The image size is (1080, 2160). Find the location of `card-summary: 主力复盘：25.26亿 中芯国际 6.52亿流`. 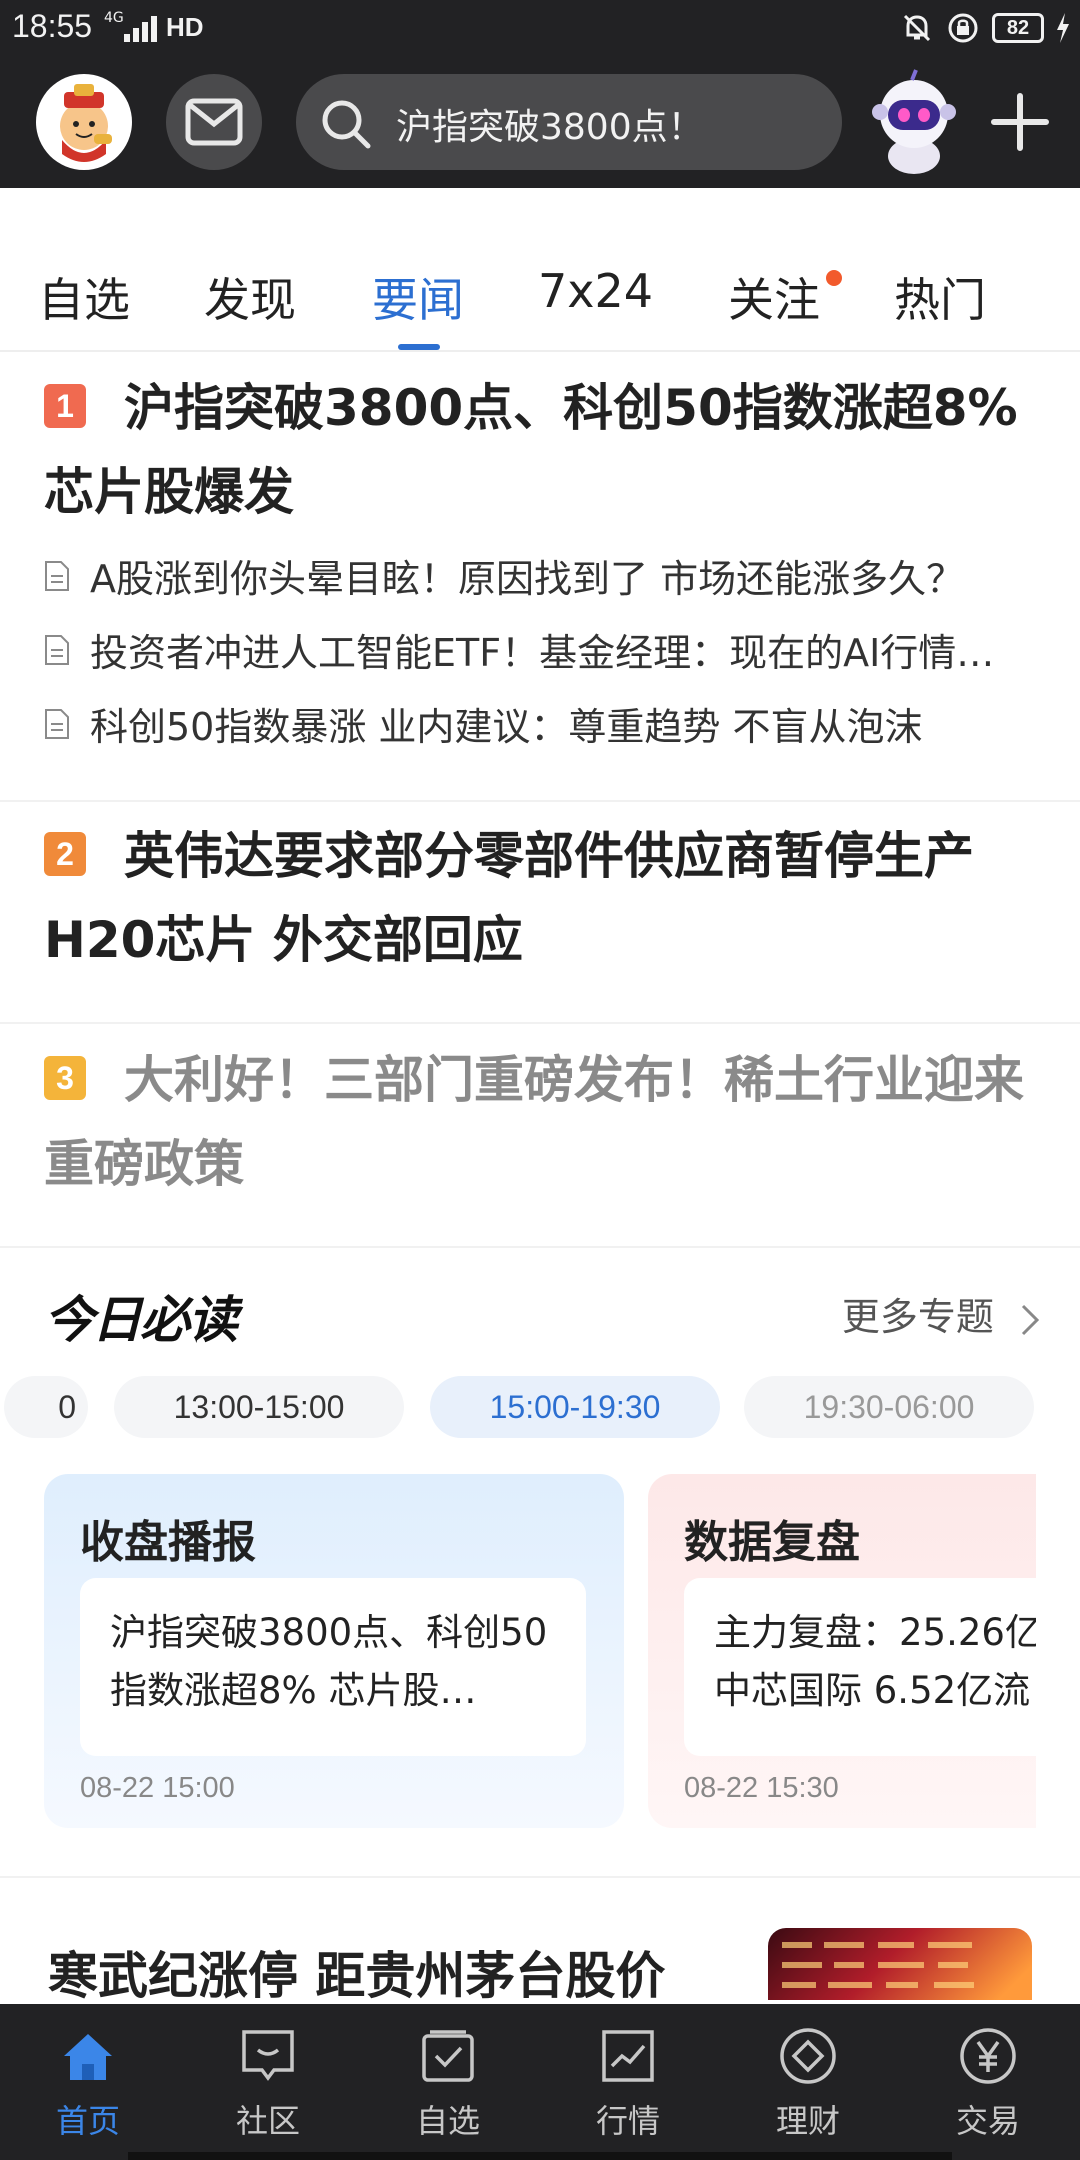

card-summary: 主力复盘：25.26亿 中芯国际 6.52亿流 is located at coordinates (875, 1661).